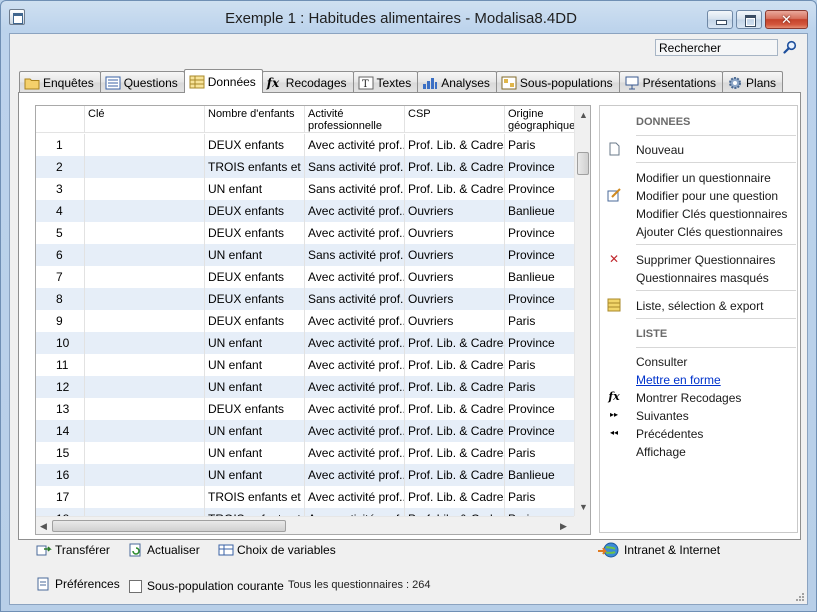 The height and width of the screenshot is (612, 817). I want to click on tab-recodages: fx Recodages, so click(307, 82).